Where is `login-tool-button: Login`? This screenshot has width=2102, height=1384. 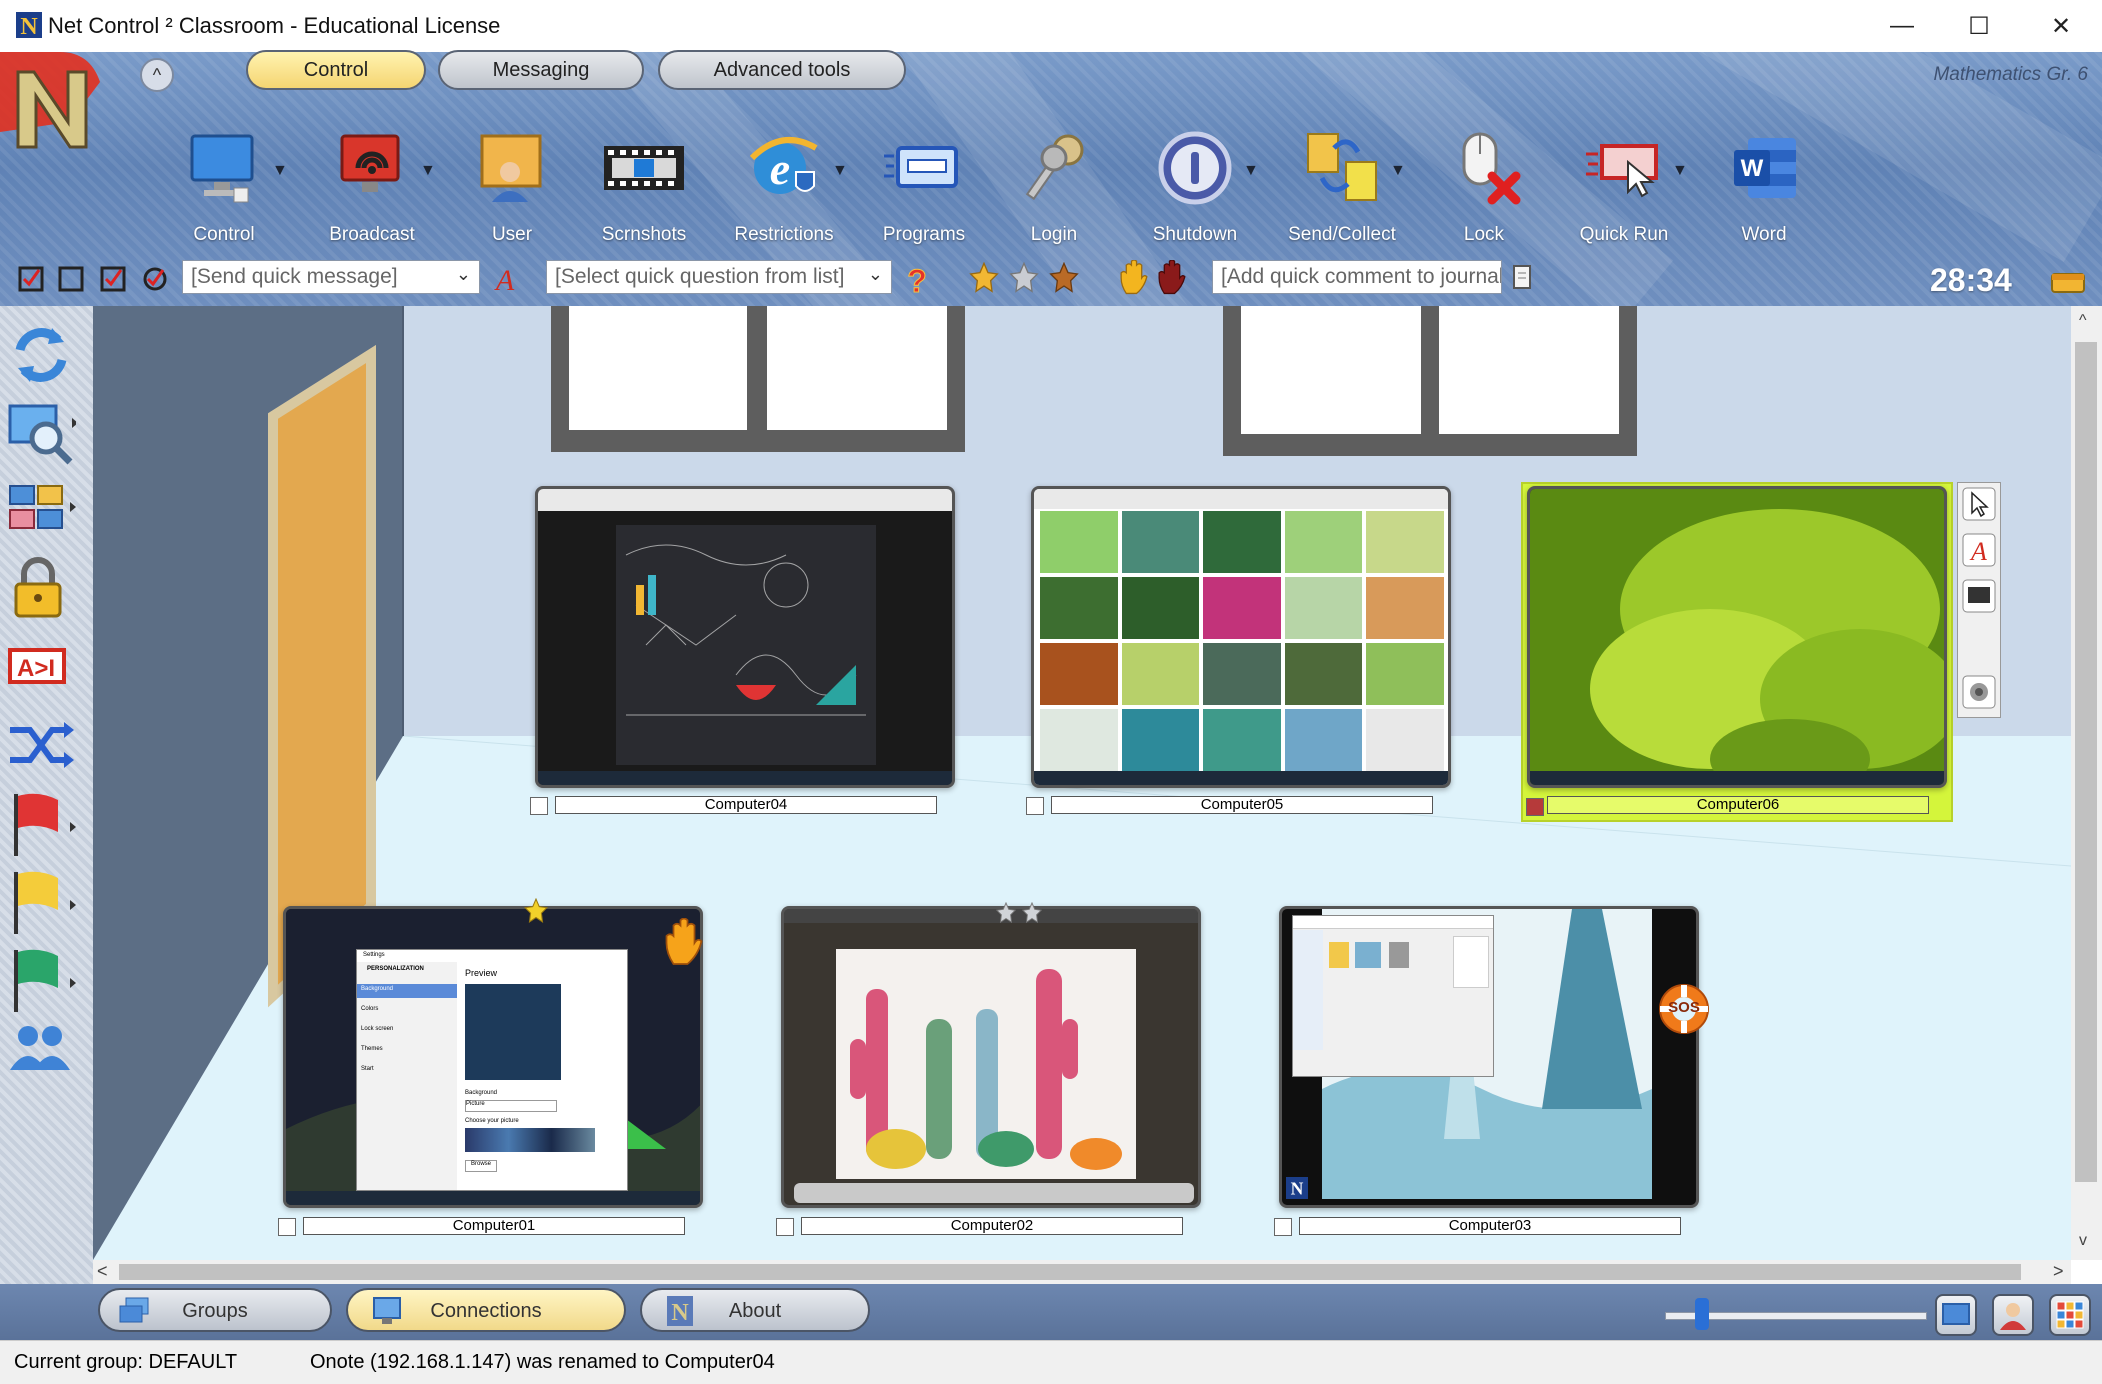
login-tool-button: Login is located at coordinates (1054, 188).